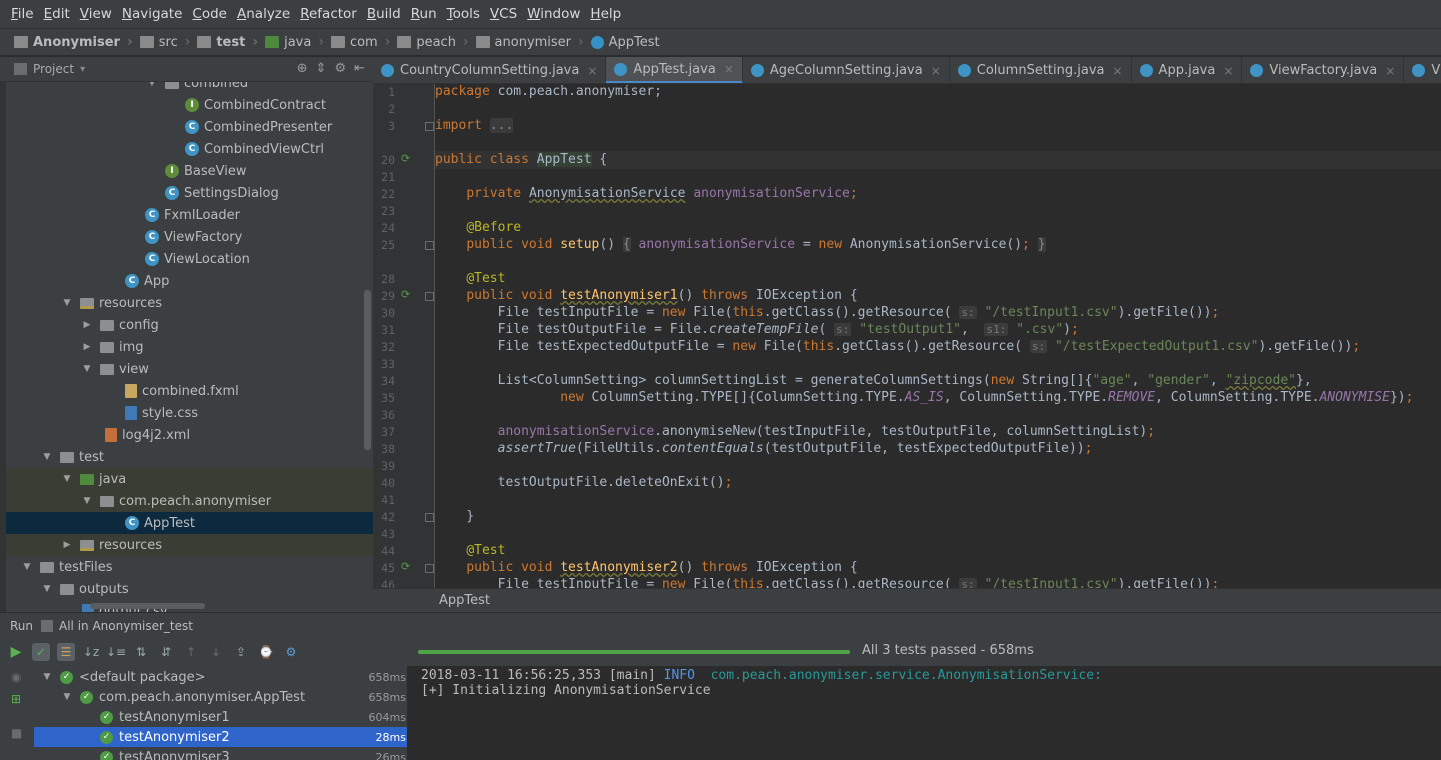  Describe the element at coordinates (66, 652) in the screenshot. I see `show-ignored-icon: ☰` at that location.